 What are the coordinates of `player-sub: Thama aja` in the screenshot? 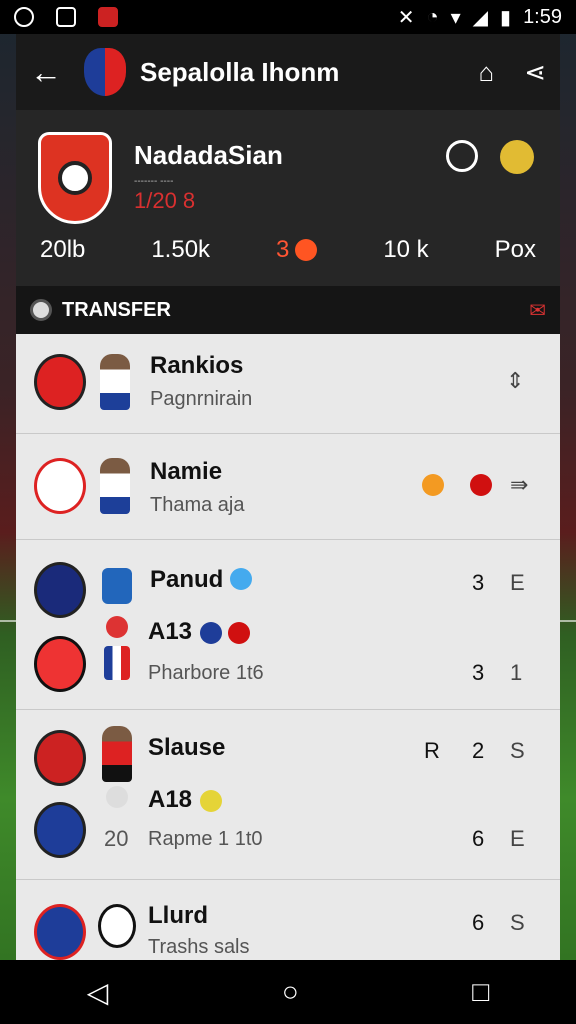 It's located at (197, 505).